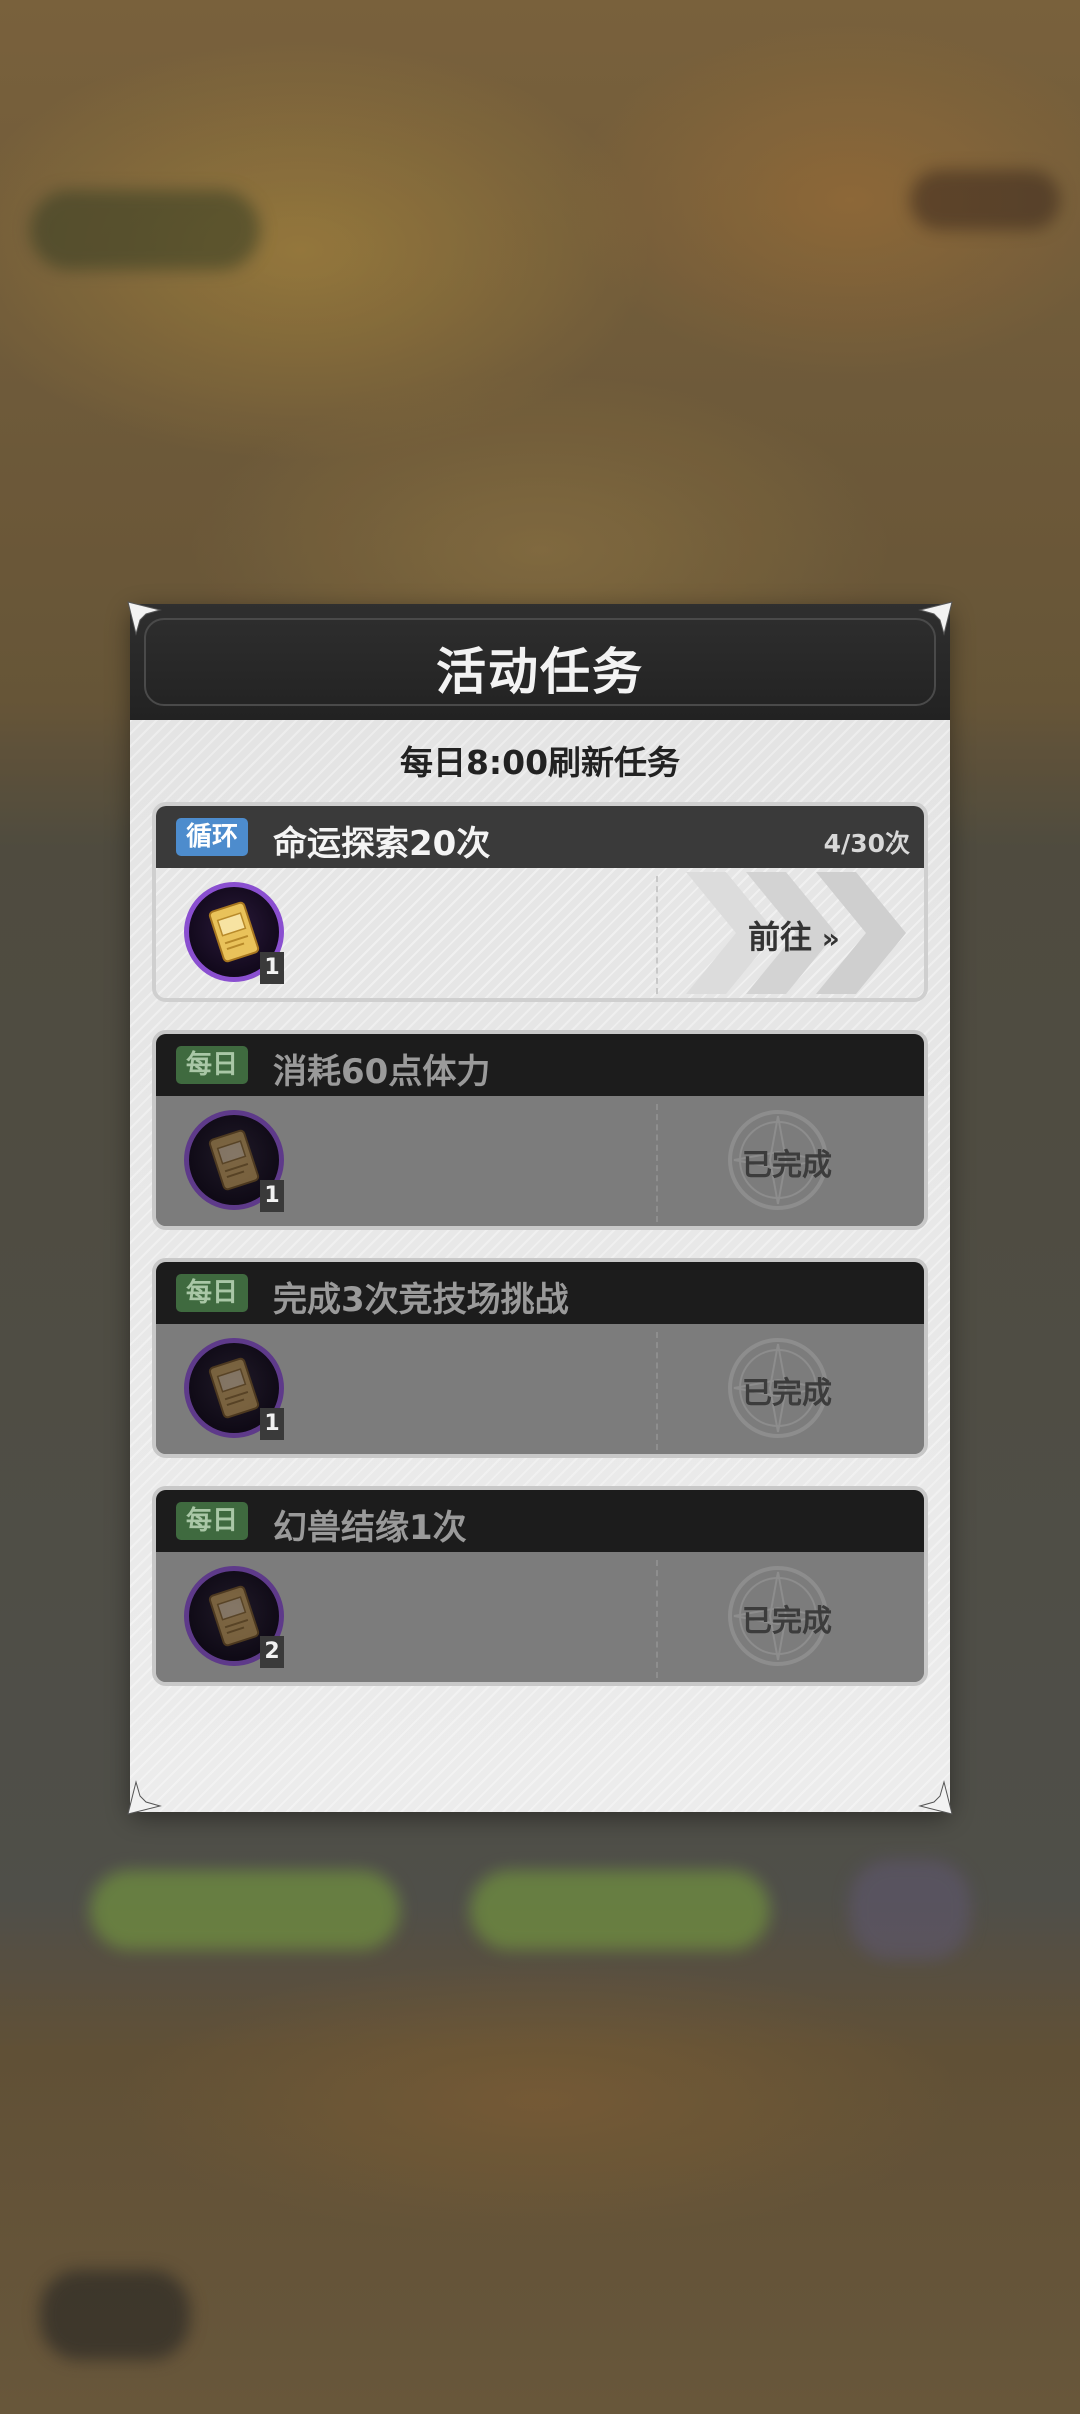 This screenshot has width=1080, height=2414. What do you see at coordinates (540, 1065) in the screenshot?
I see `task-header: 每日 消耗60点体力` at bounding box center [540, 1065].